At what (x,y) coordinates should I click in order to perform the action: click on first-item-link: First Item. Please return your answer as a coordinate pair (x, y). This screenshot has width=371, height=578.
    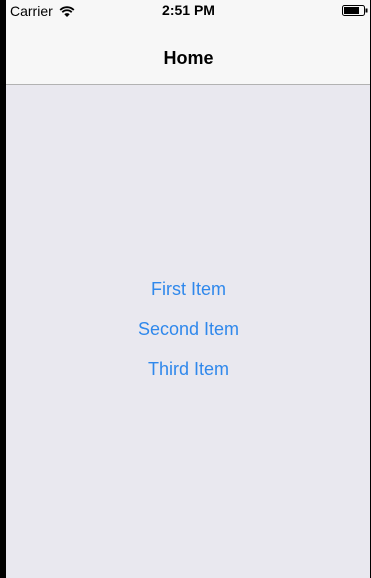
    Looking at the image, I should click on (188, 289).